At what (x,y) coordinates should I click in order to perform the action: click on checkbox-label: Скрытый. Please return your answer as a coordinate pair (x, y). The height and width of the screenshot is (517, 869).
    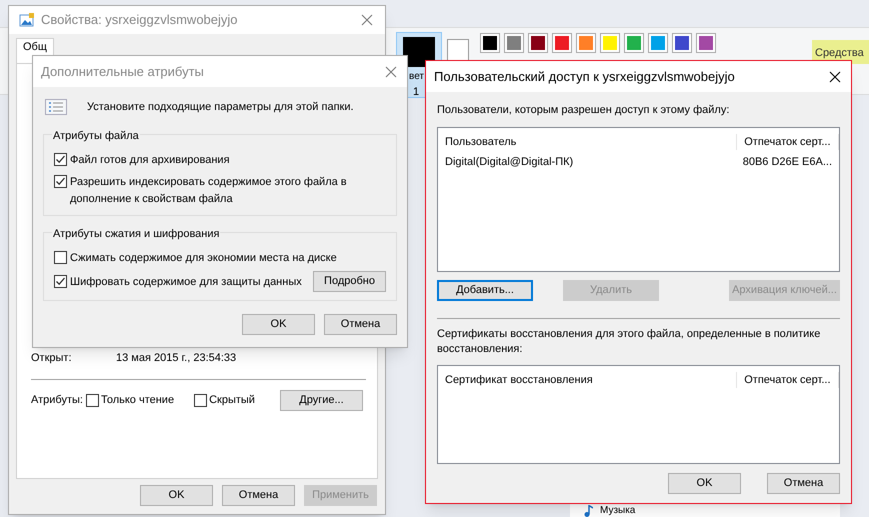
    Looking at the image, I should click on (232, 400).